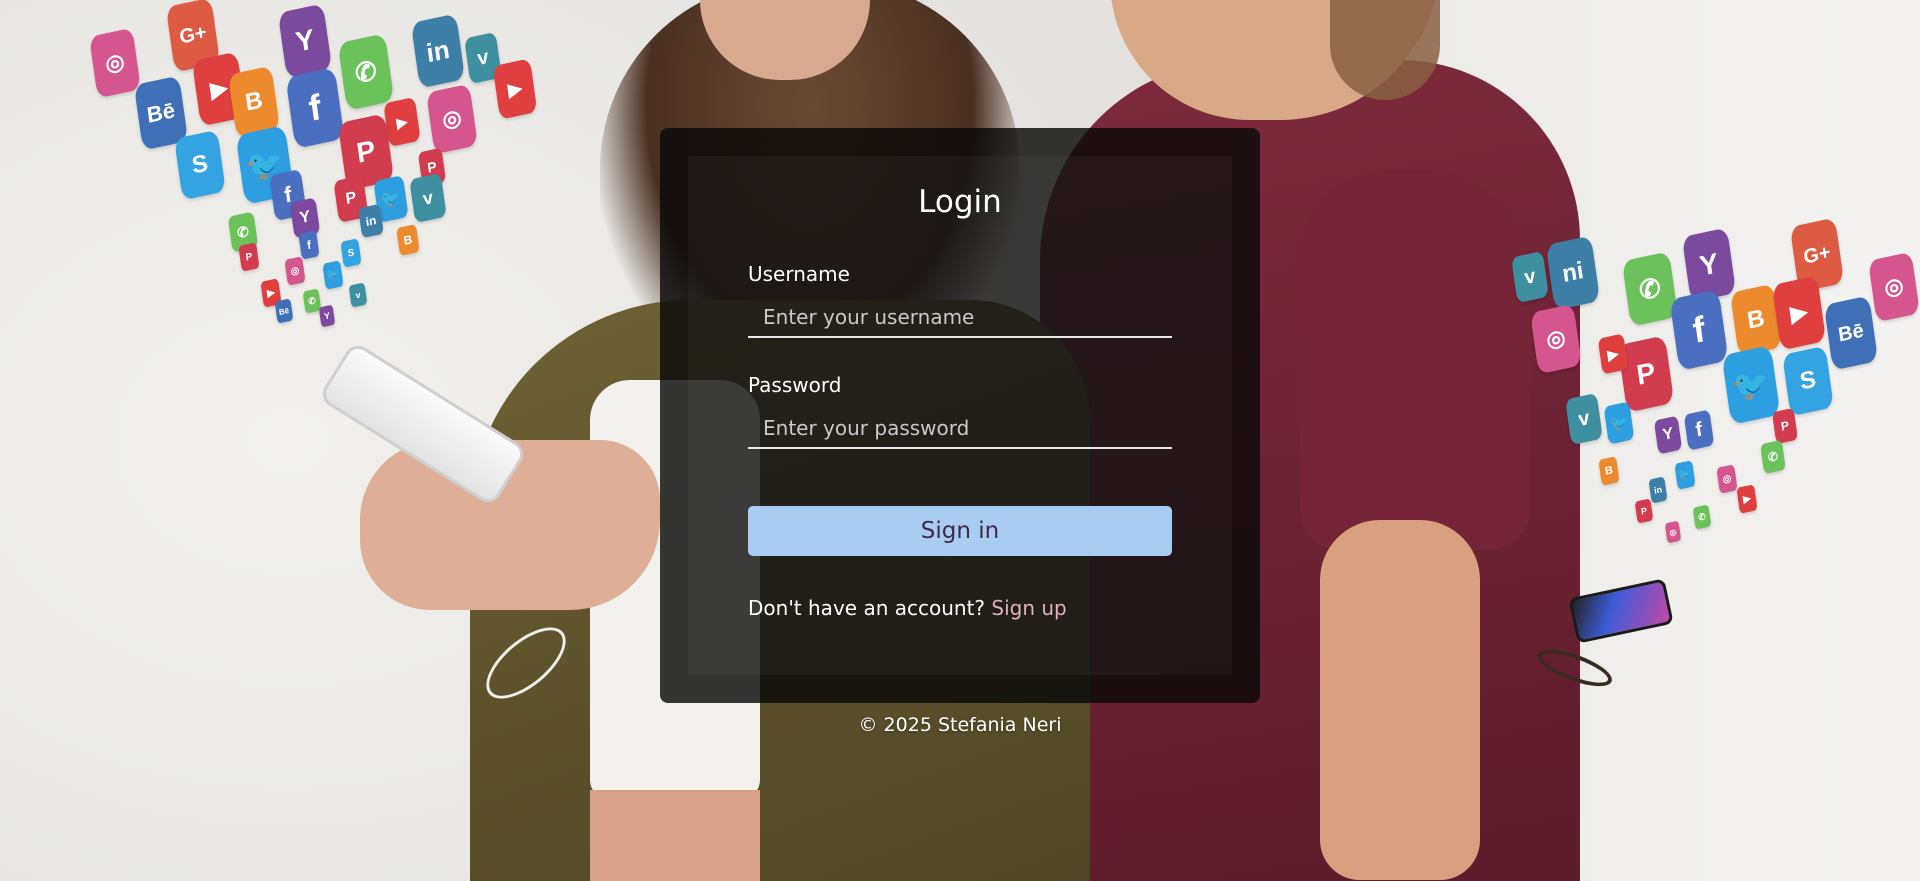 This screenshot has width=1920, height=881. I want to click on username-input, so click(960, 318).